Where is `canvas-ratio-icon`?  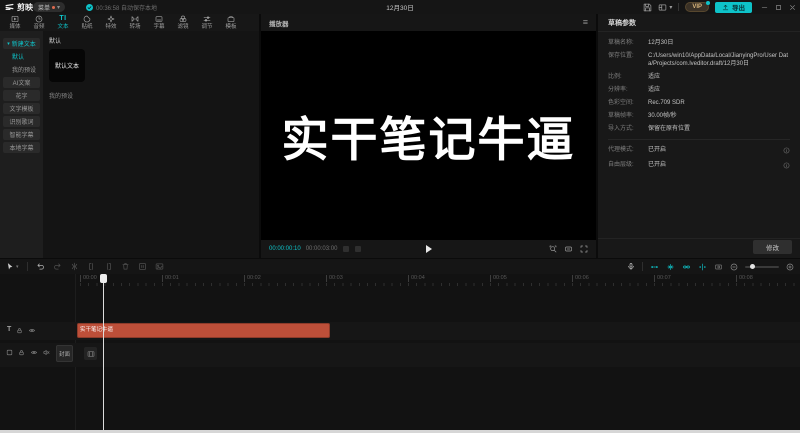
canvas-ratio-icon is located at coordinates (568, 249).